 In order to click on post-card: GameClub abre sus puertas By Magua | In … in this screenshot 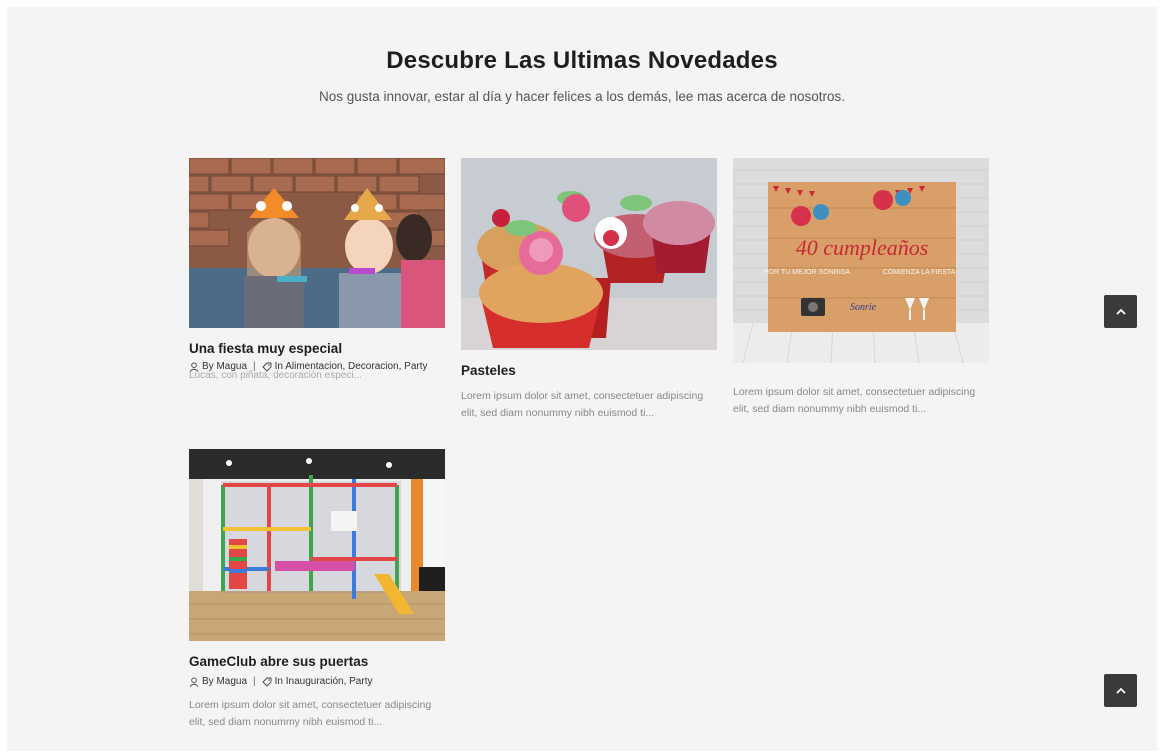, I will do `click(317, 588)`.